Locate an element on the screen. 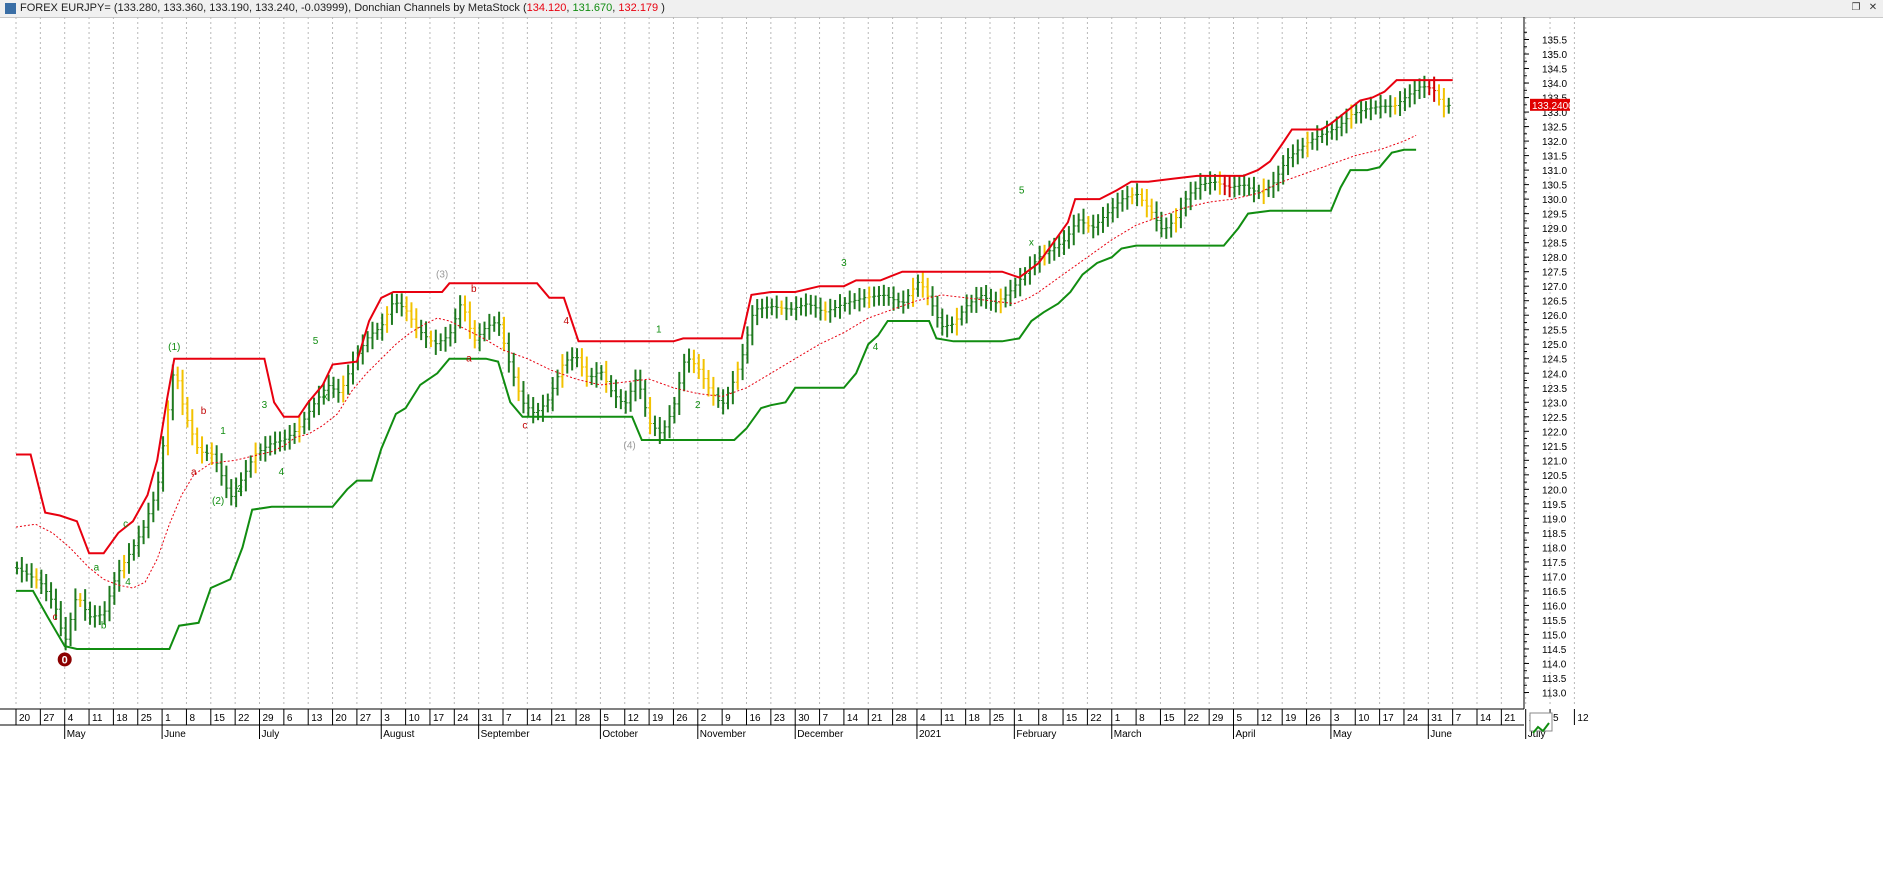 The height and width of the screenshot is (889, 1883). wave-label: c is located at coordinates (524, 425).